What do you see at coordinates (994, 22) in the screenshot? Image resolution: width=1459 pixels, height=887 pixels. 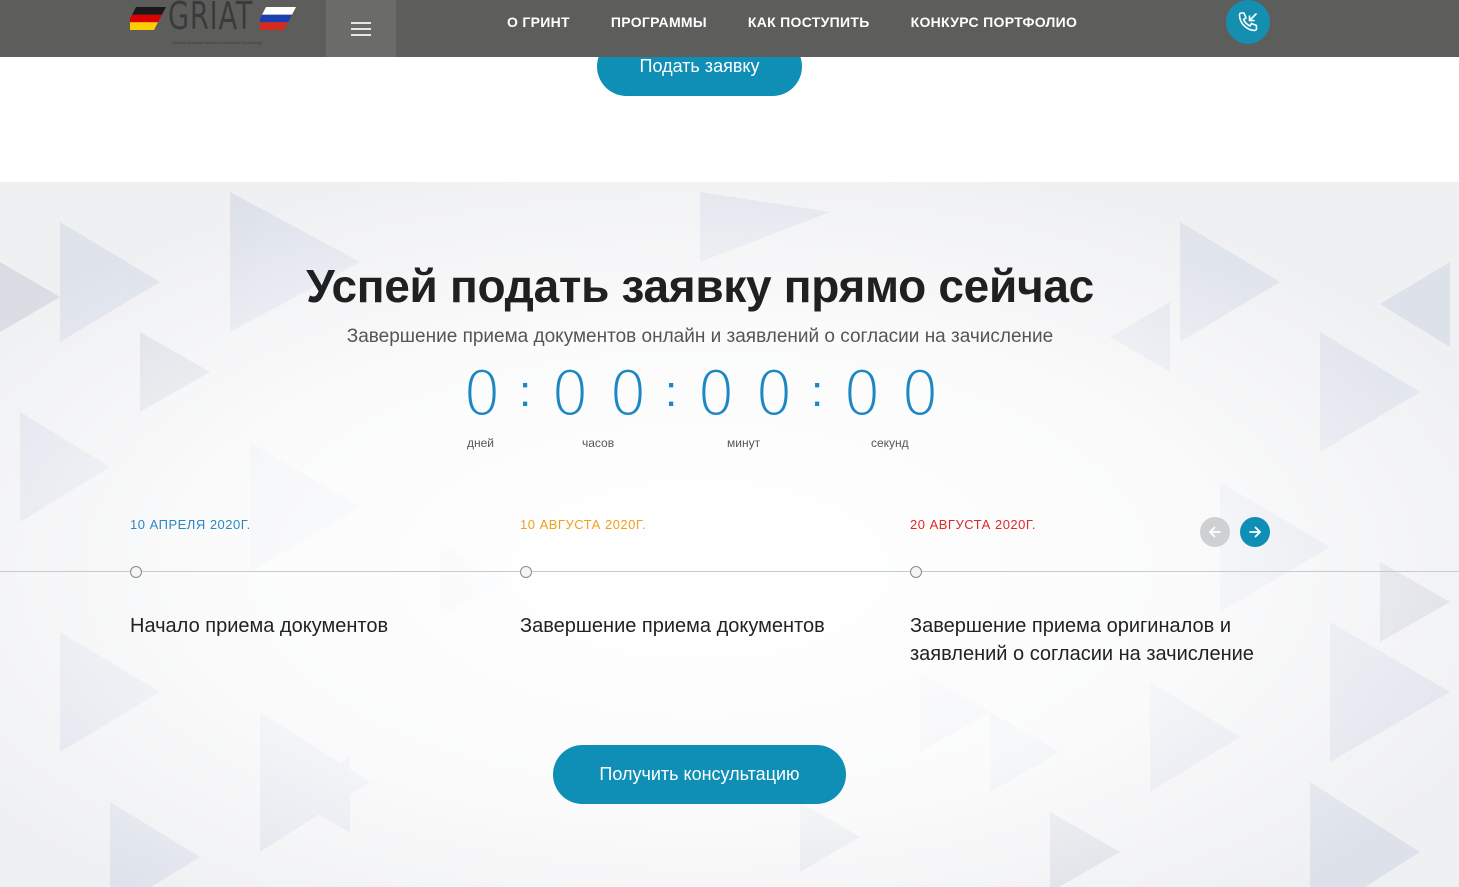 I see `nav-item-portfolio-contest: КОНКУРС ПОРТФОЛИО` at bounding box center [994, 22].